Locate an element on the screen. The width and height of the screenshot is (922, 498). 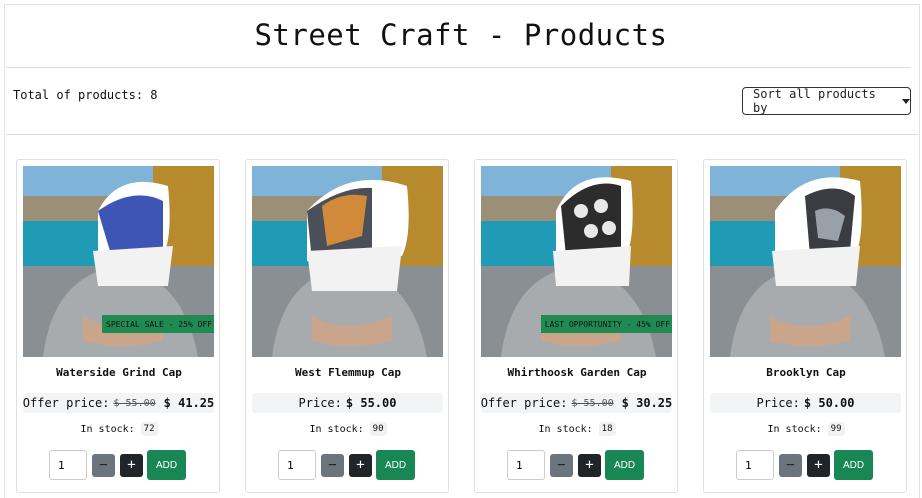
stock-count: 99 is located at coordinates (836, 429).